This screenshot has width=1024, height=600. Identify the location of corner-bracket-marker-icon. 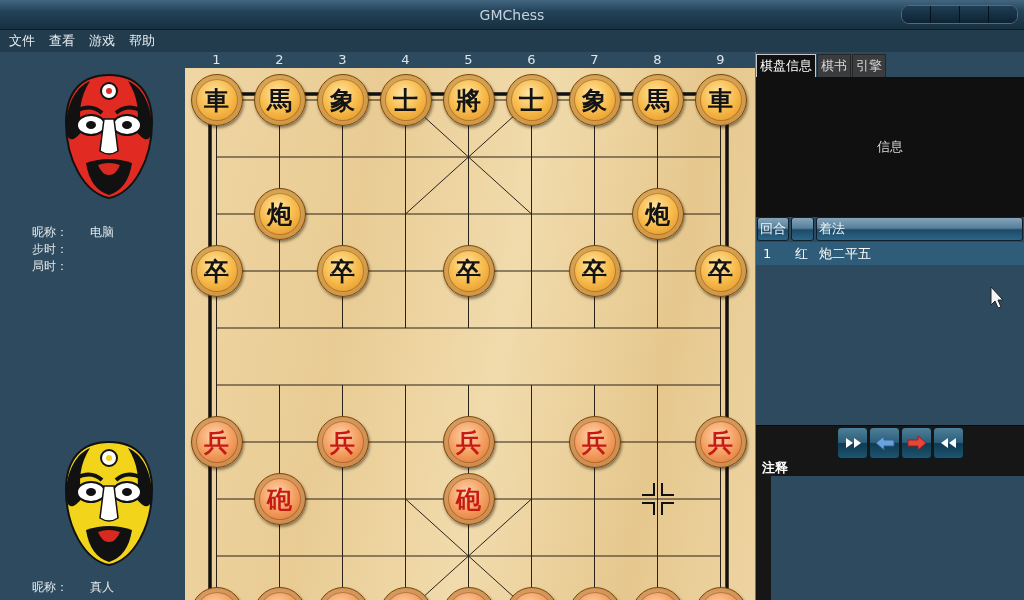
(657, 499).